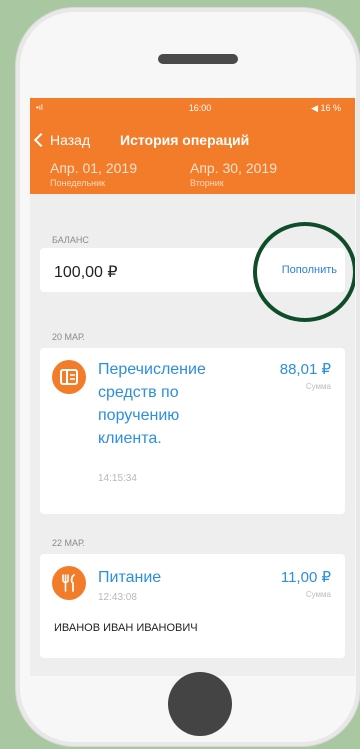 This screenshot has width=360, height=749. What do you see at coordinates (185, 140) in the screenshot?
I see `page-title: История операций` at bounding box center [185, 140].